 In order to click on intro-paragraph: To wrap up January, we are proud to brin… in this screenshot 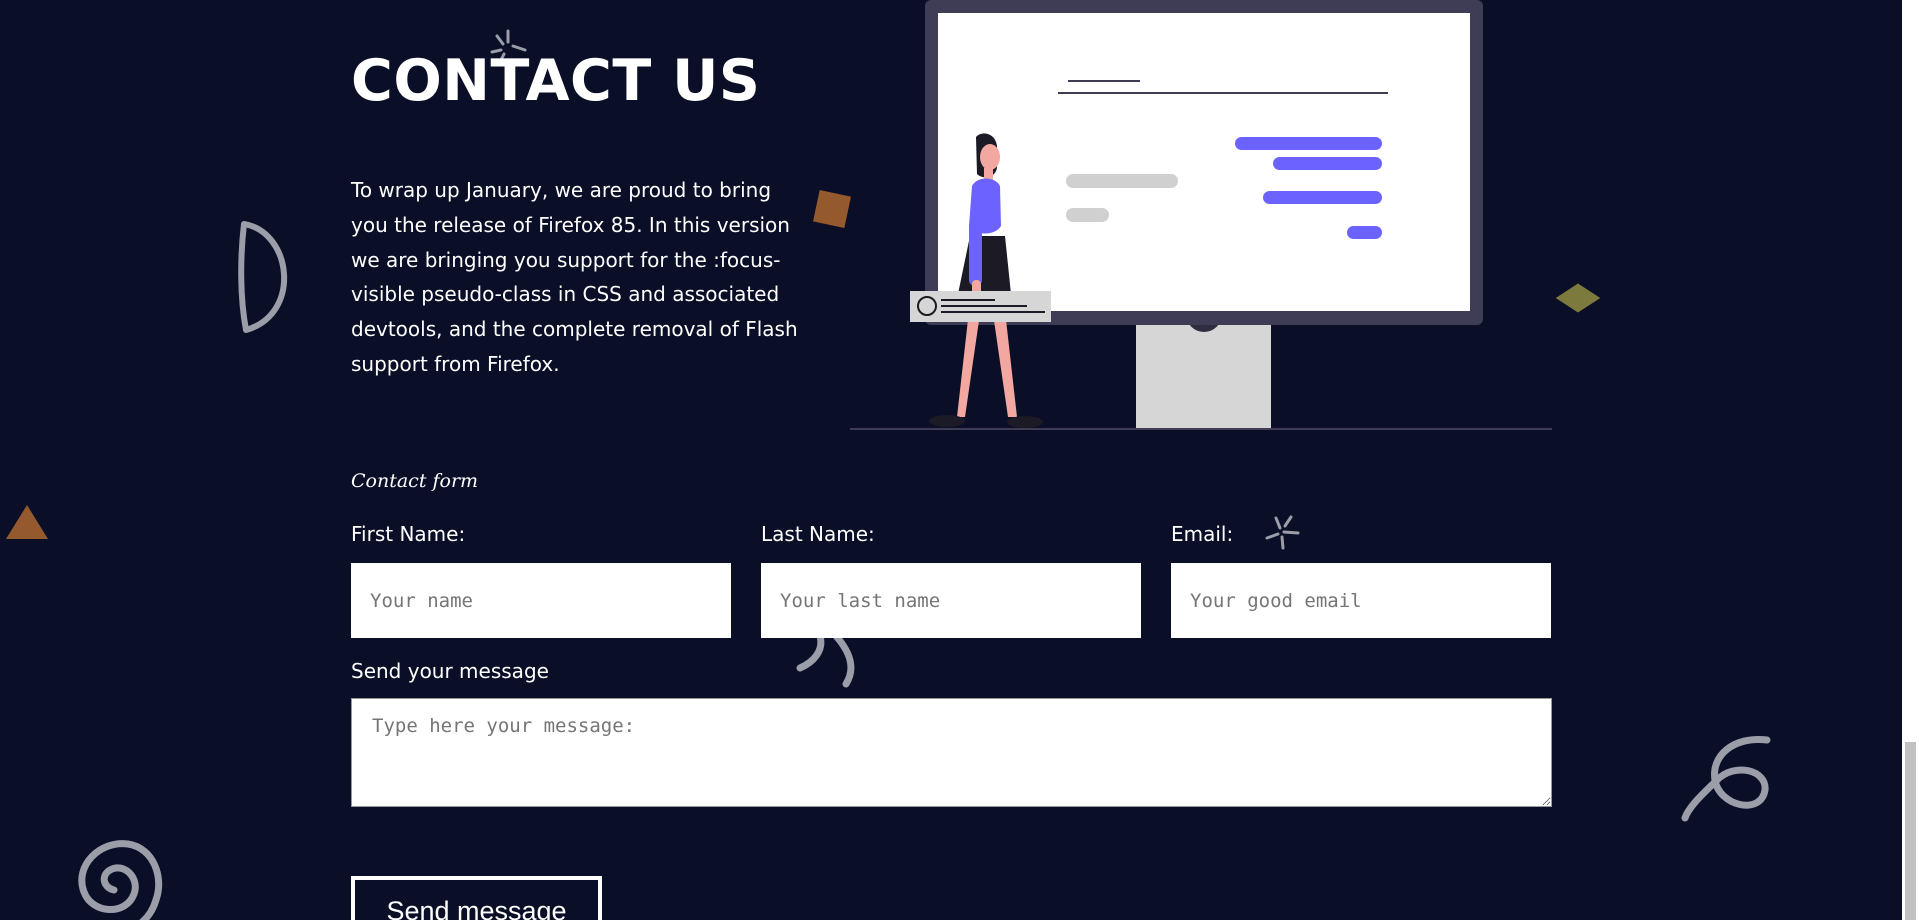, I will do `click(574, 277)`.